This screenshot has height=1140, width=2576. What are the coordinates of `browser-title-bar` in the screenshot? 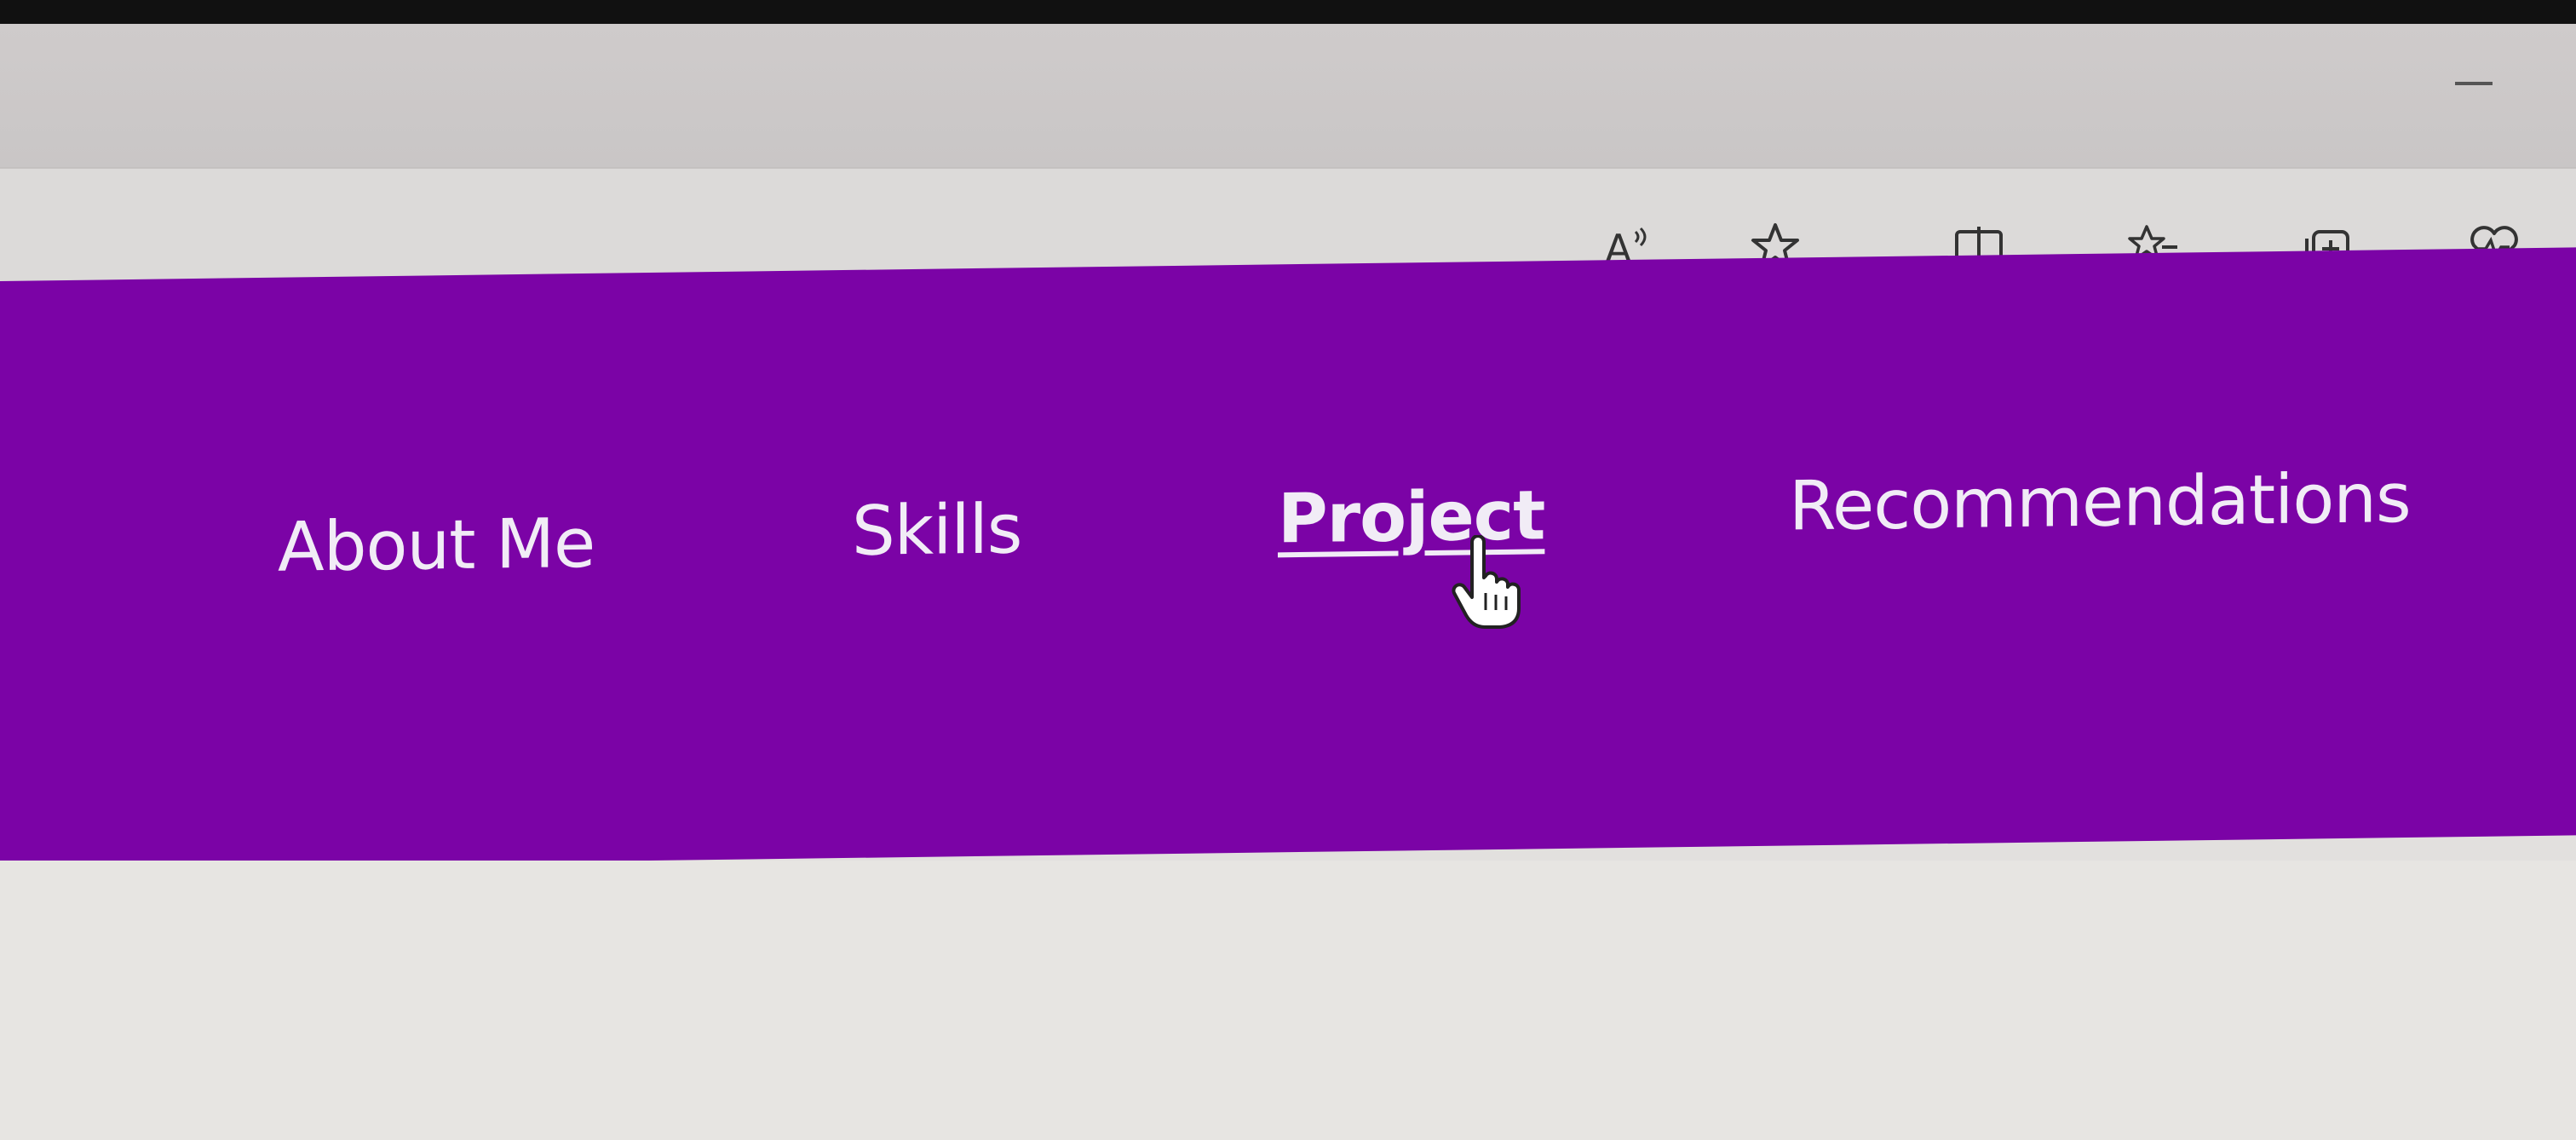 It's located at (1288, 96).